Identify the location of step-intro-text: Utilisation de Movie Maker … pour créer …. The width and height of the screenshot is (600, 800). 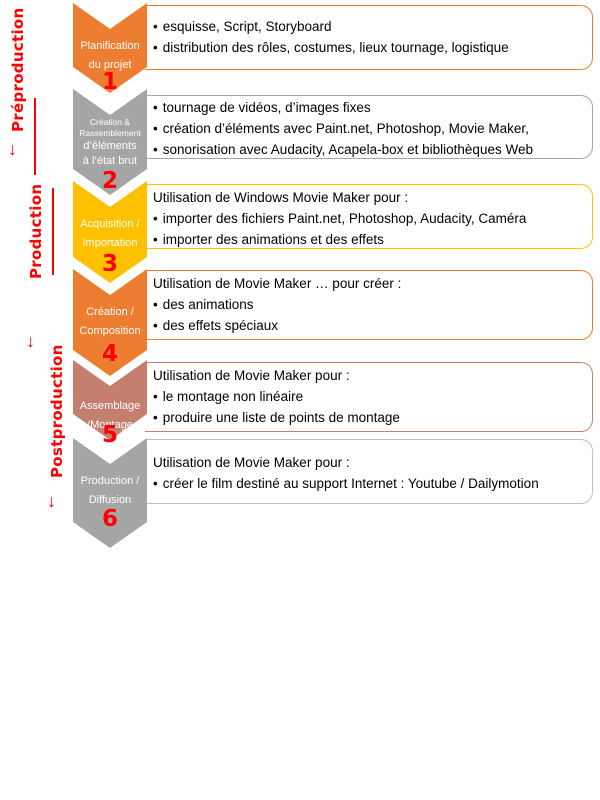
(277, 283).